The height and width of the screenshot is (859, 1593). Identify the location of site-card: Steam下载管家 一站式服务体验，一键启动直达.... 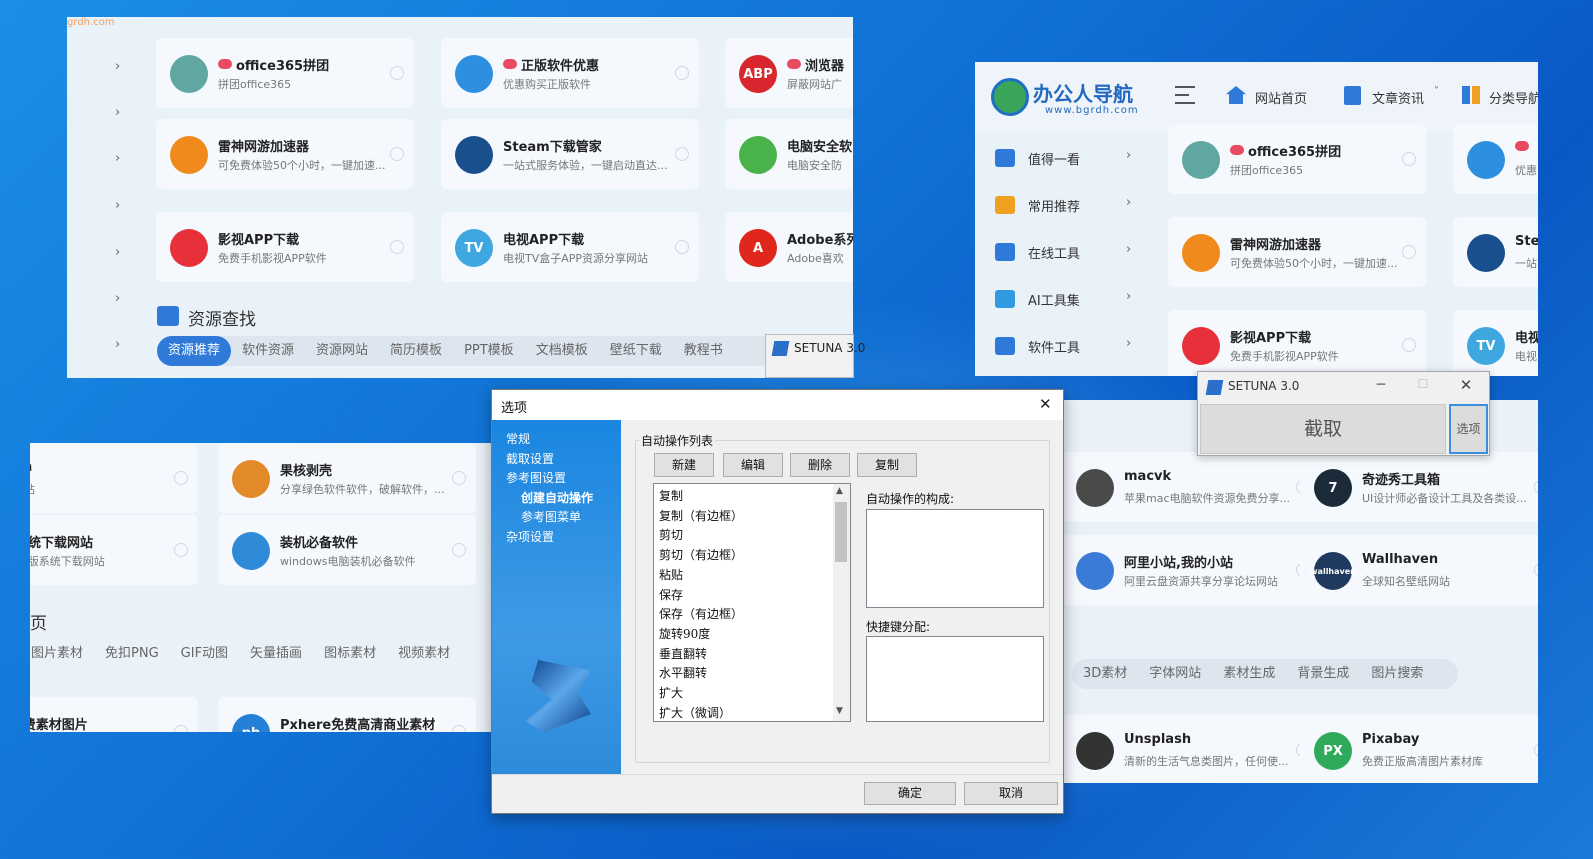
(570, 154).